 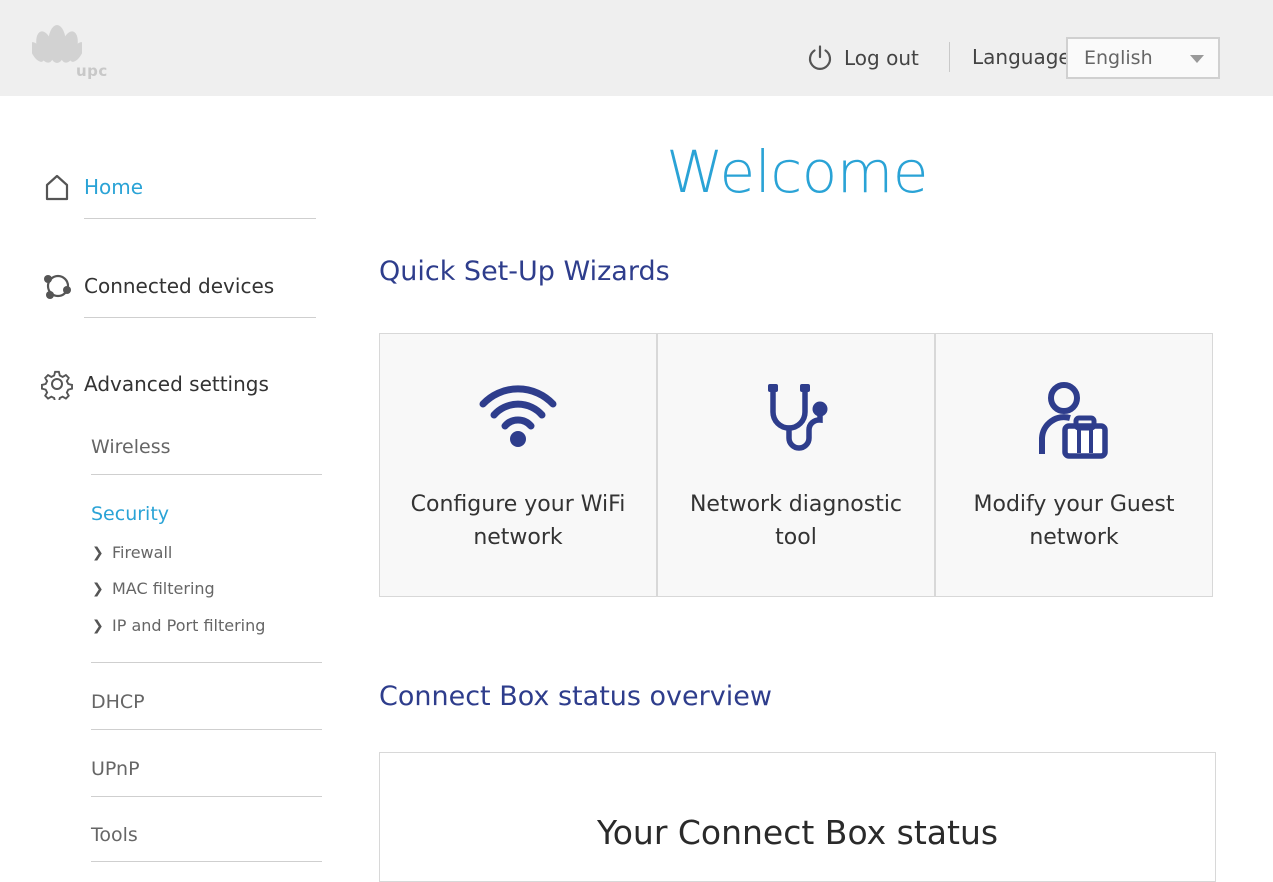 What do you see at coordinates (797, 172) in the screenshot?
I see `page-title: Welcome` at bounding box center [797, 172].